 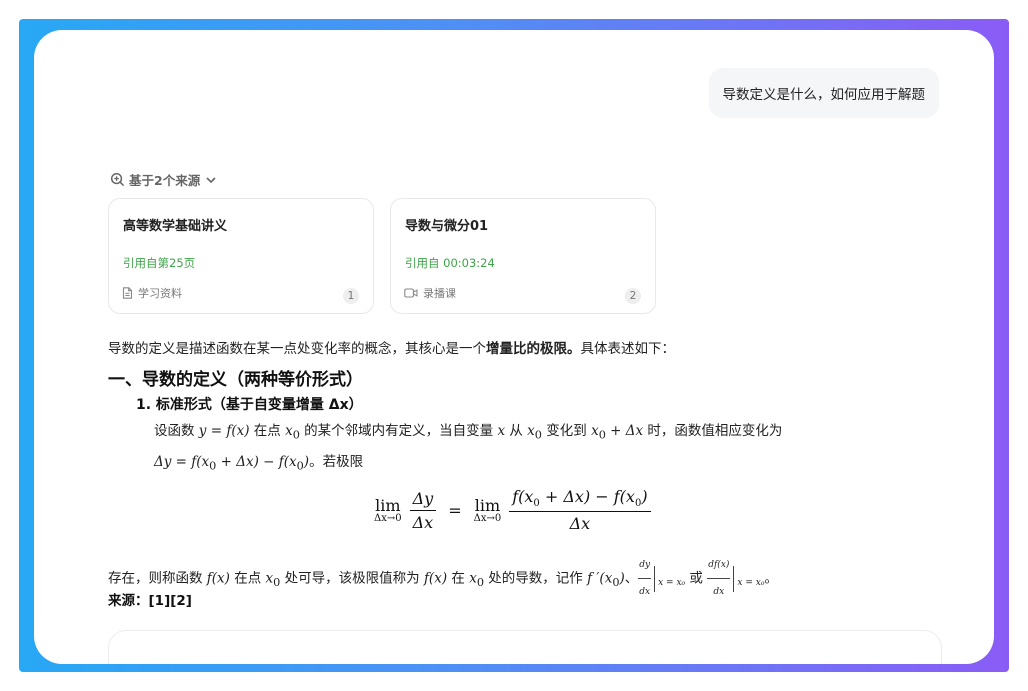 I want to click on source-number-badge: 1, so click(x=351, y=296).